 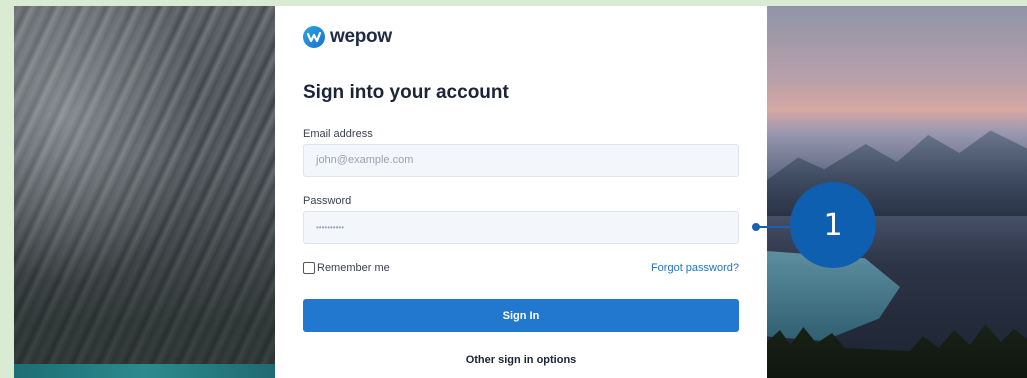 I want to click on forgot-password-link: Forgot password?, so click(x=695, y=268).